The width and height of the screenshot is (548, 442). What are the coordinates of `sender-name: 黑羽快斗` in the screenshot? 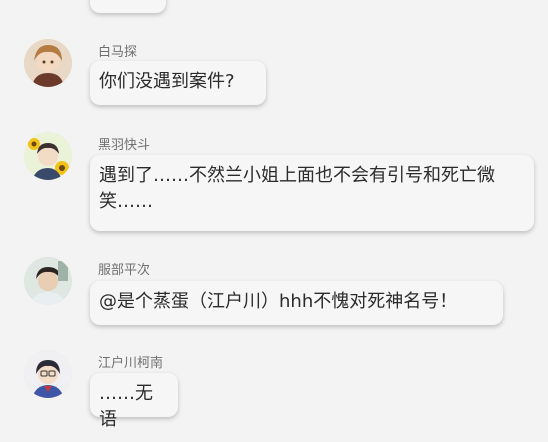 It's located at (124, 145).